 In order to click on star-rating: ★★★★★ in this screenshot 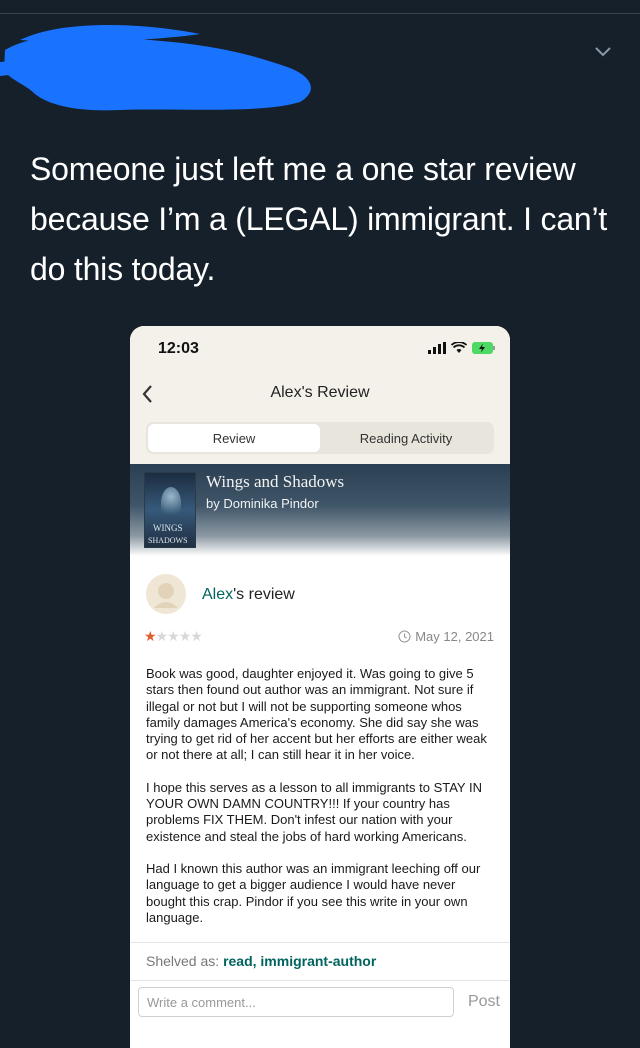, I will do `click(173, 636)`.